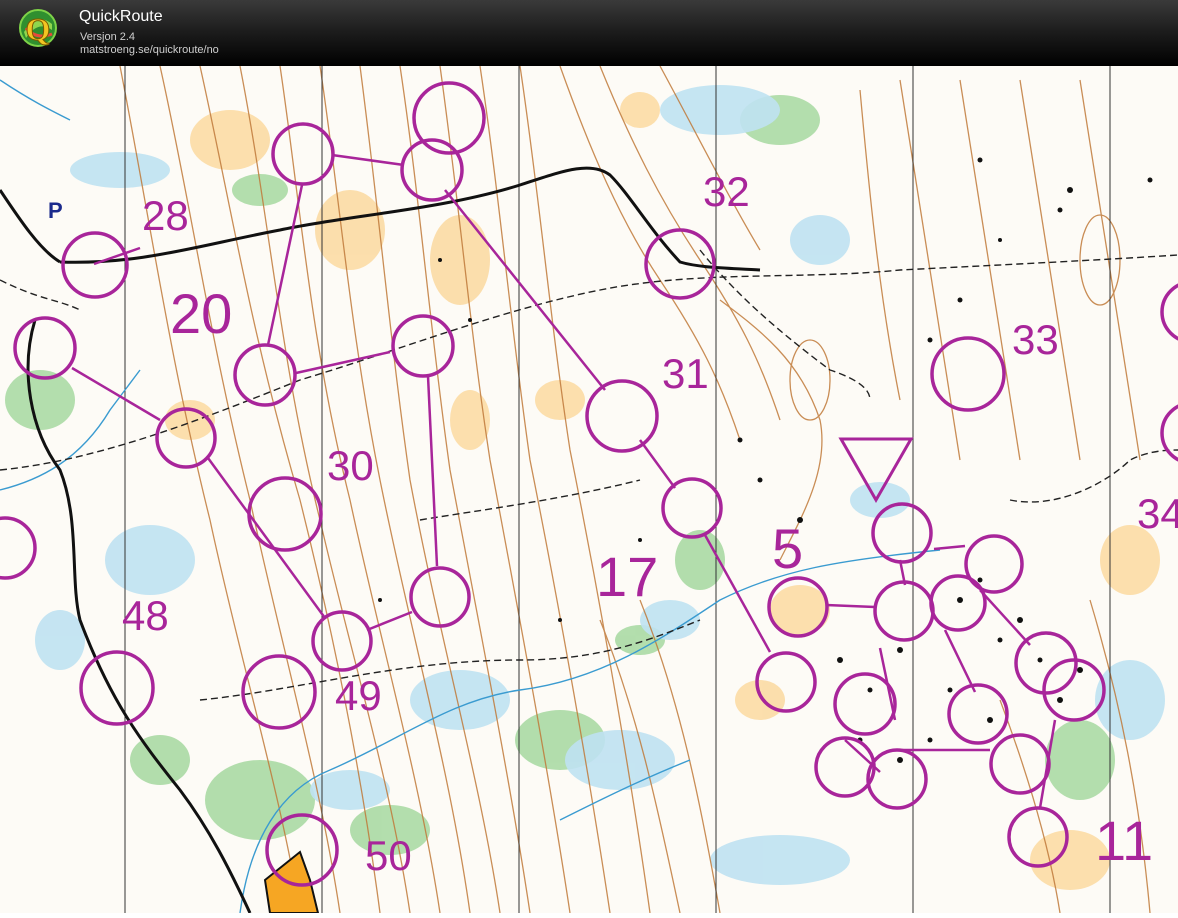  Describe the element at coordinates (350, 465) in the screenshot. I see `control-number: 30` at that location.